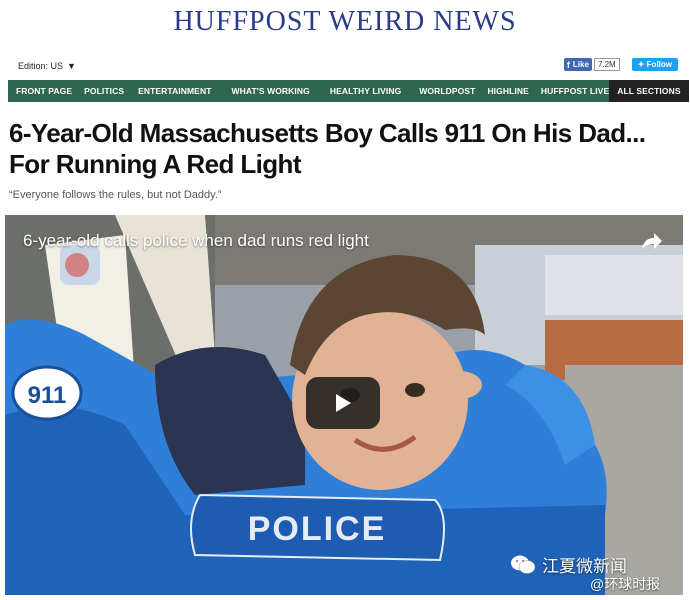 The height and width of the screenshot is (600, 690). Describe the element at coordinates (41, 66) in the screenshot. I see `edition-label: Edition: US` at that location.